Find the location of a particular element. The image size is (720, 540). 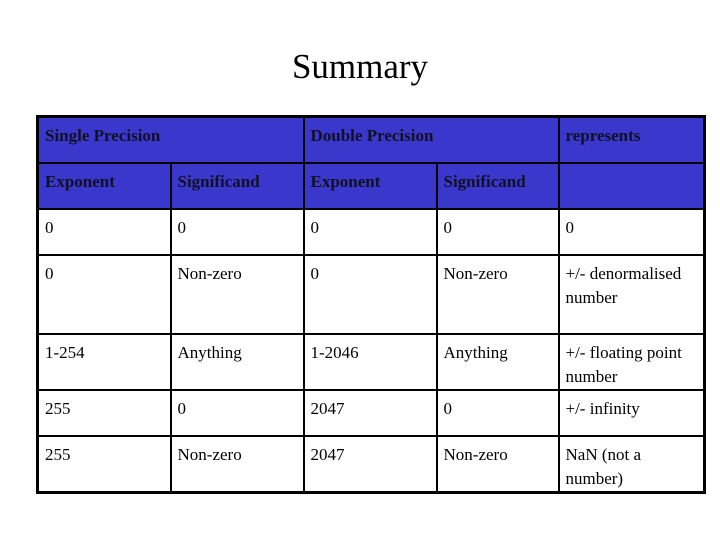

table-row: 0 0 0 0 0 is located at coordinates (371, 231).